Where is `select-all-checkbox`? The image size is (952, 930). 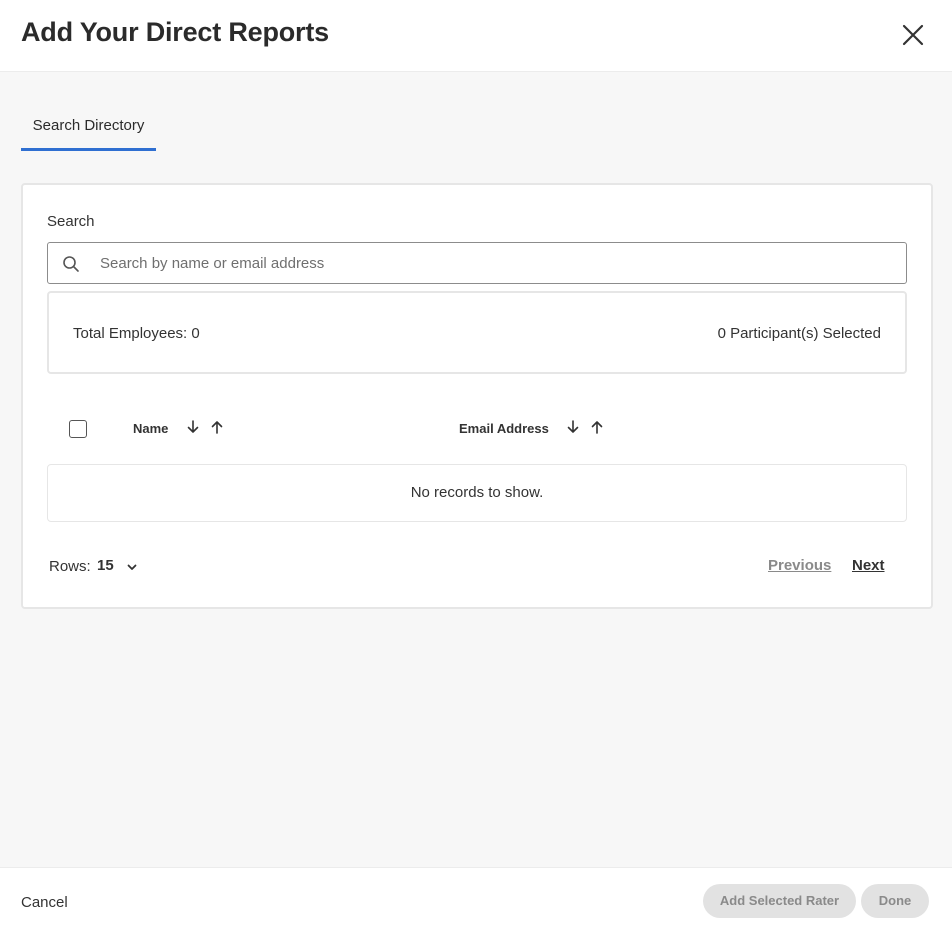
select-all-checkbox is located at coordinates (78, 429).